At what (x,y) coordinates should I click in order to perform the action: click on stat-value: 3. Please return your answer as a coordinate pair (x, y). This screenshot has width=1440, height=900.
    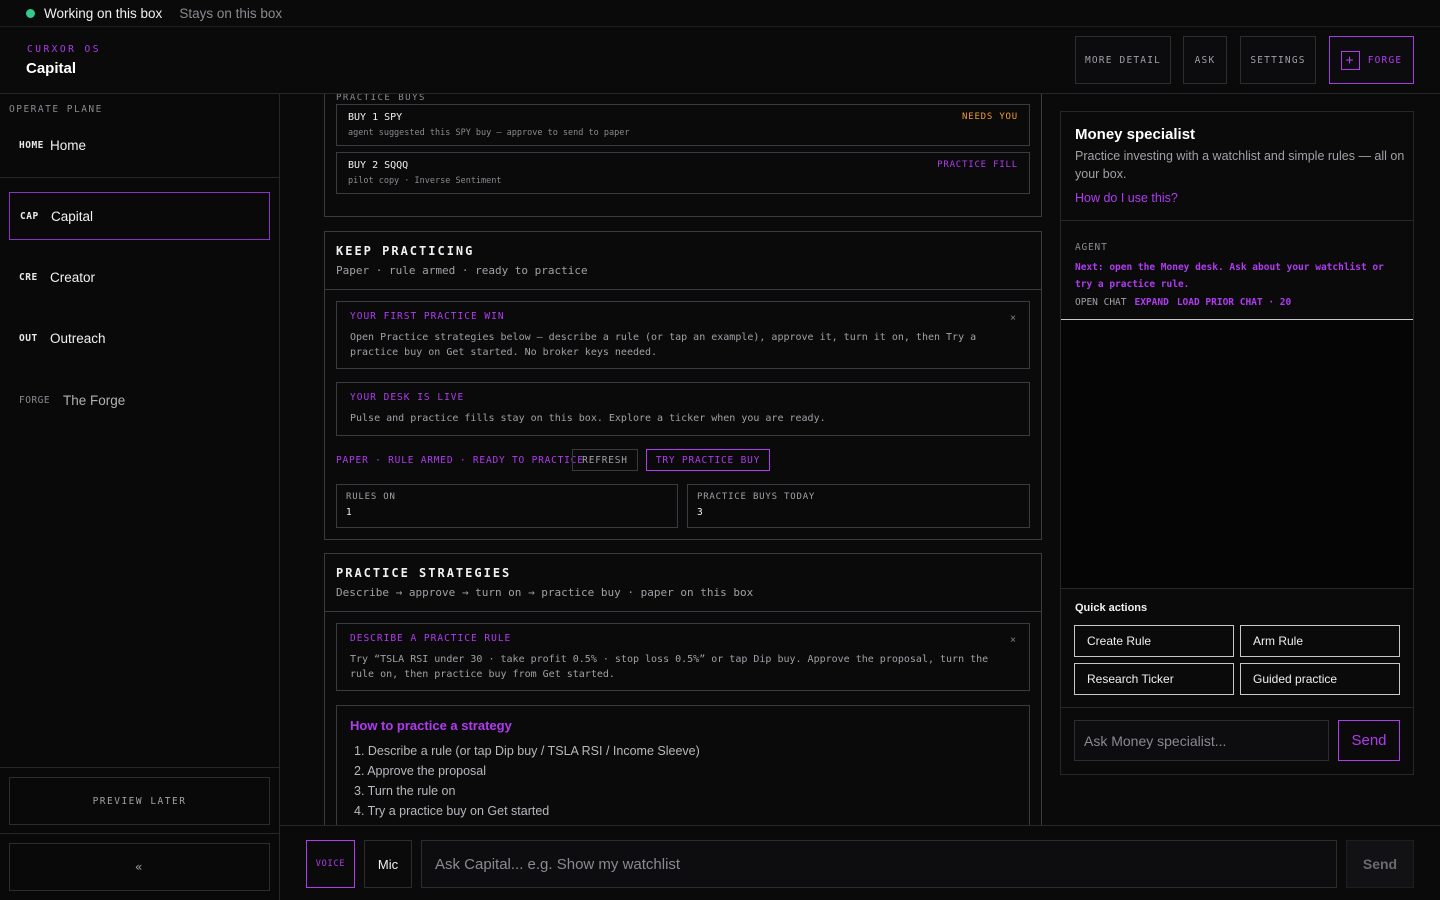
    Looking at the image, I should click on (700, 512).